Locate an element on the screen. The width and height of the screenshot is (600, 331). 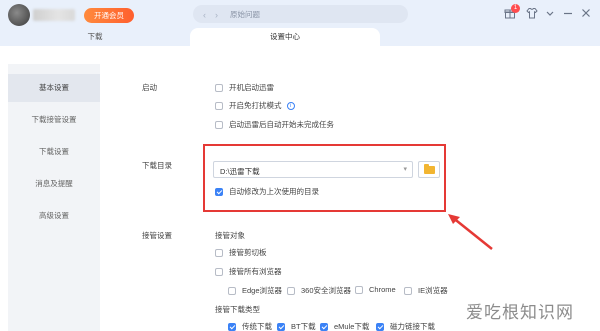
option-chrome: Chrome is located at coordinates (375, 289).